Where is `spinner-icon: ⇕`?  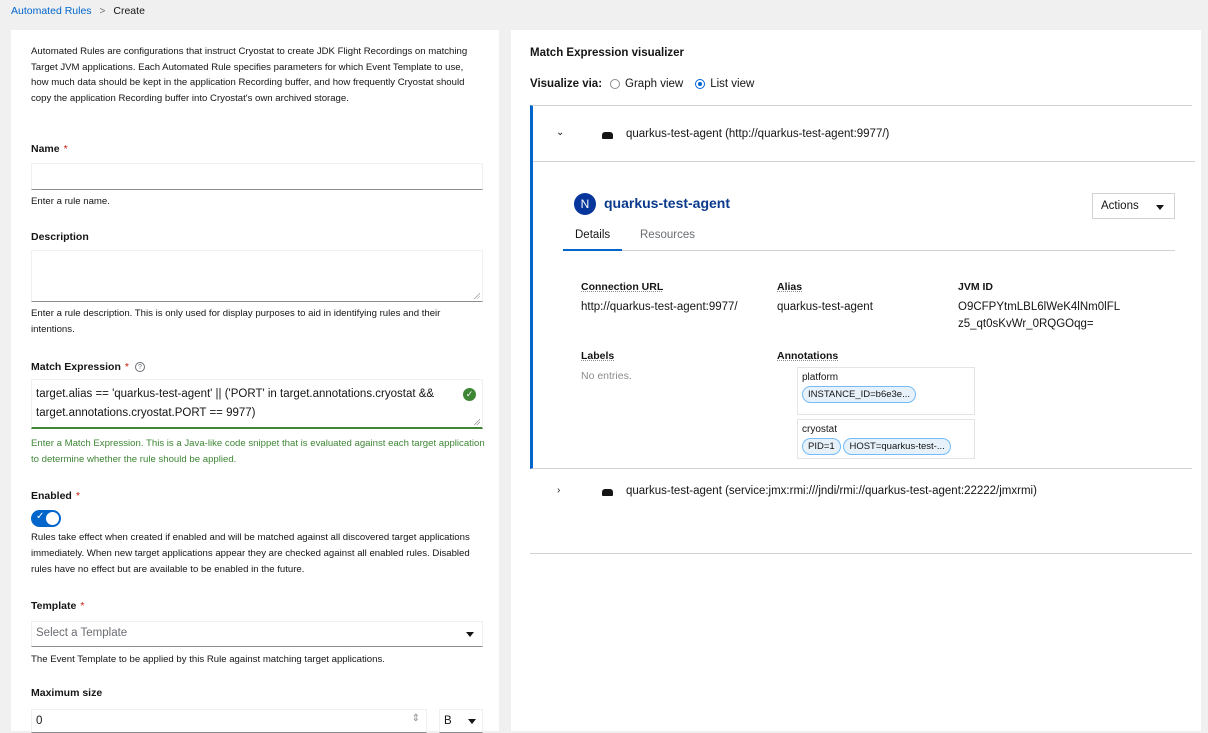 spinner-icon: ⇕ is located at coordinates (416, 718).